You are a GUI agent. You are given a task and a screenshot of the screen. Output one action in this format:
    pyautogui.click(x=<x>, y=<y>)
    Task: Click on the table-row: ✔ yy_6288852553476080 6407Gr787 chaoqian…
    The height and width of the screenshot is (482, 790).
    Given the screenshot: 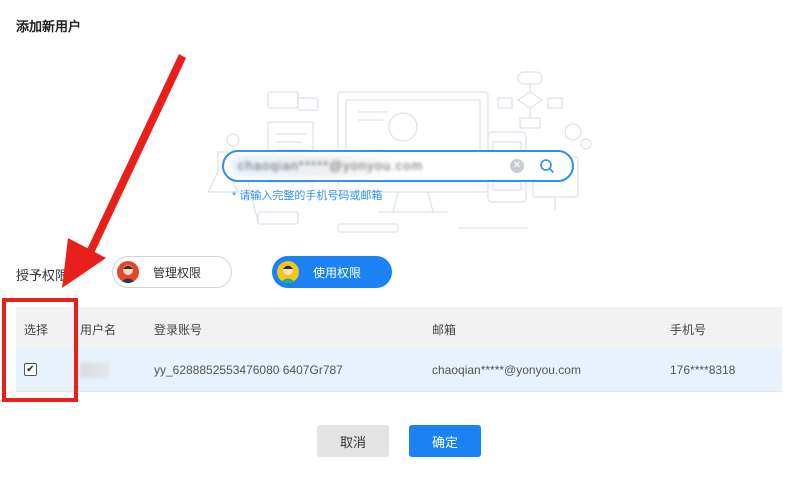 What is the action you would take?
    pyautogui.click(x=399, y=370)
    